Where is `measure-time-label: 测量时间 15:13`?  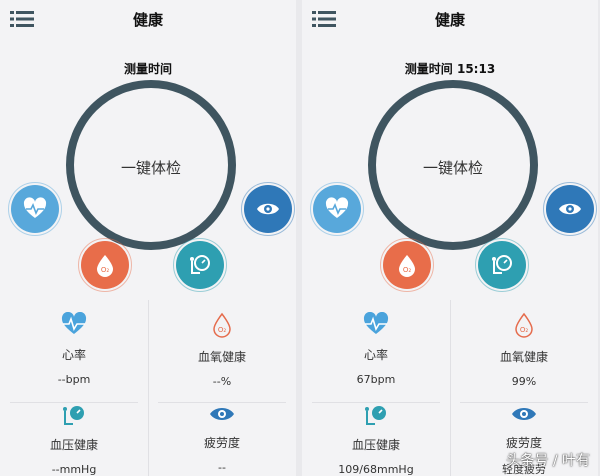
measure-time-label: 测量时间 15:13 is located at coordinates (450, 69).